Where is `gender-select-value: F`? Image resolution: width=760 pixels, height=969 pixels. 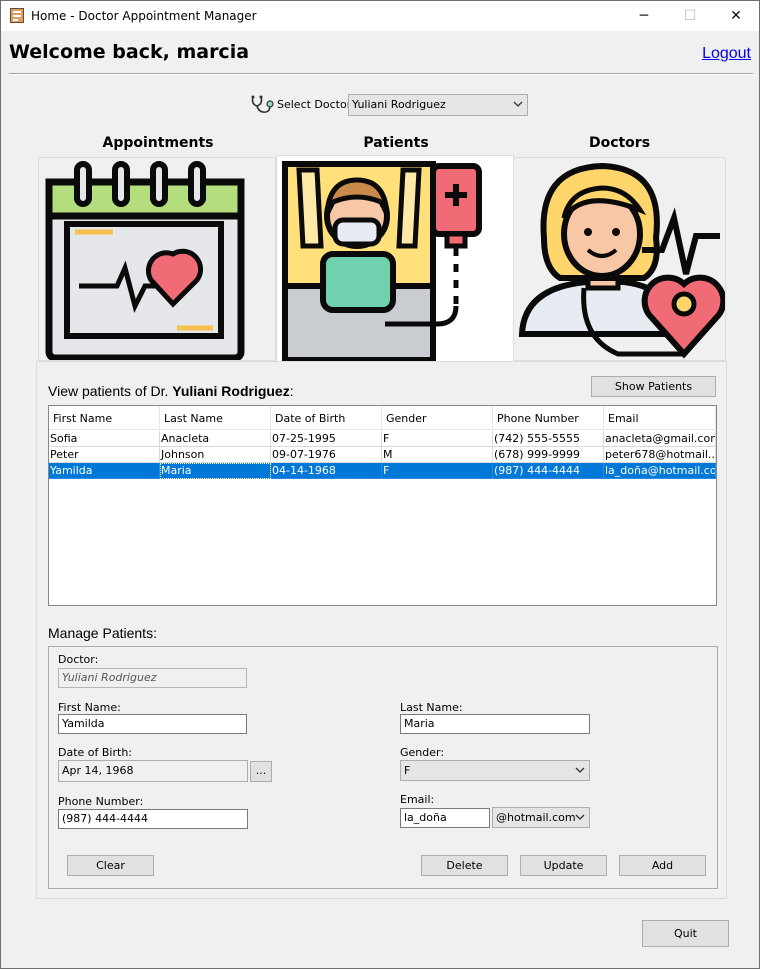 gender-select-value: F is located at coordinates (407, 770).